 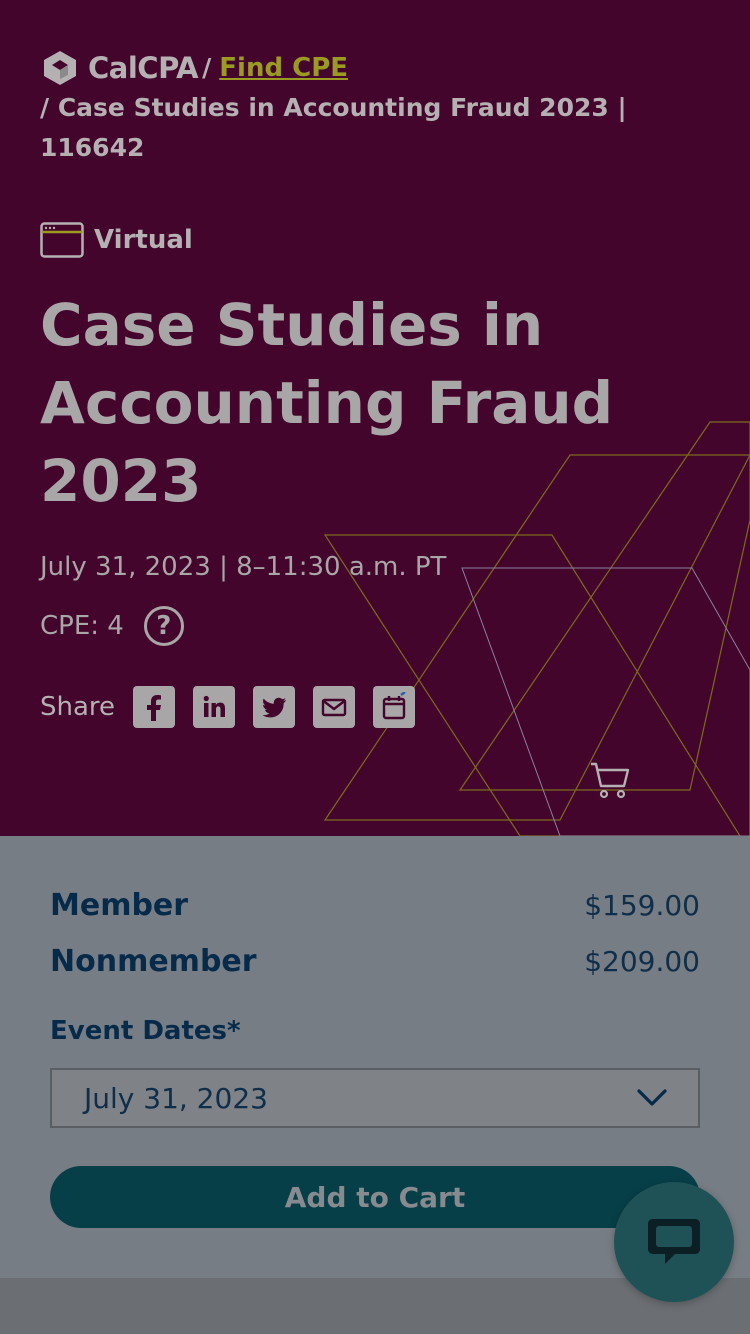 I want to click on event-date-time: July 31, 2023 | 8–11:30 a.m. PT, so click(x=243, y=567).